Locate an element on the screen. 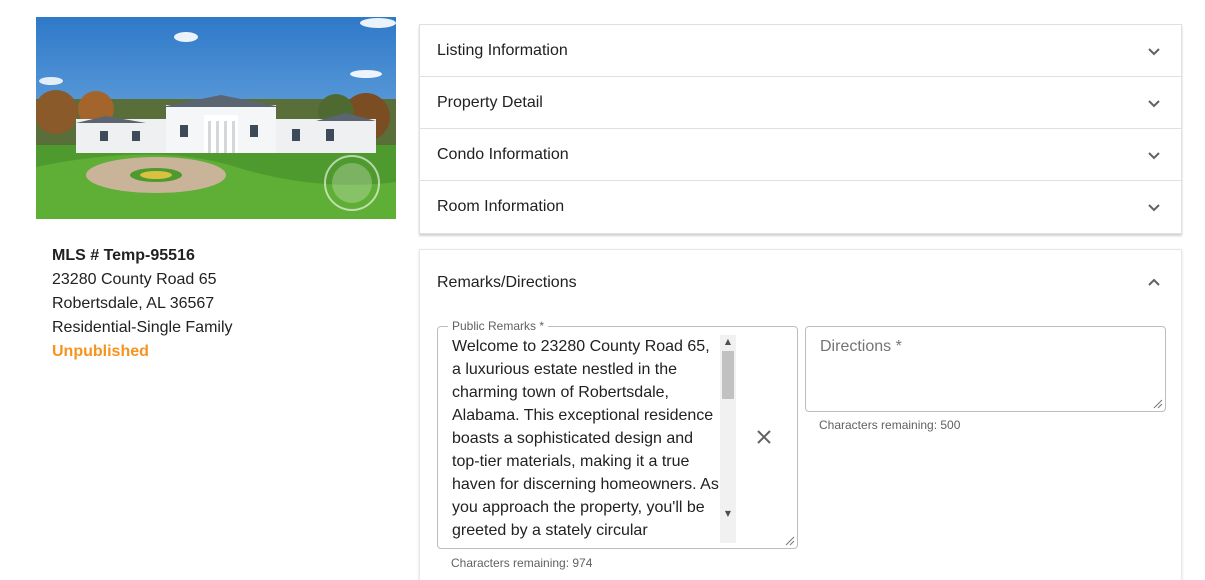 The height and width of the screenshot is (580, 1205). remarks-scrollbar: ▲ ▼ is located at coordinates (728, 439).